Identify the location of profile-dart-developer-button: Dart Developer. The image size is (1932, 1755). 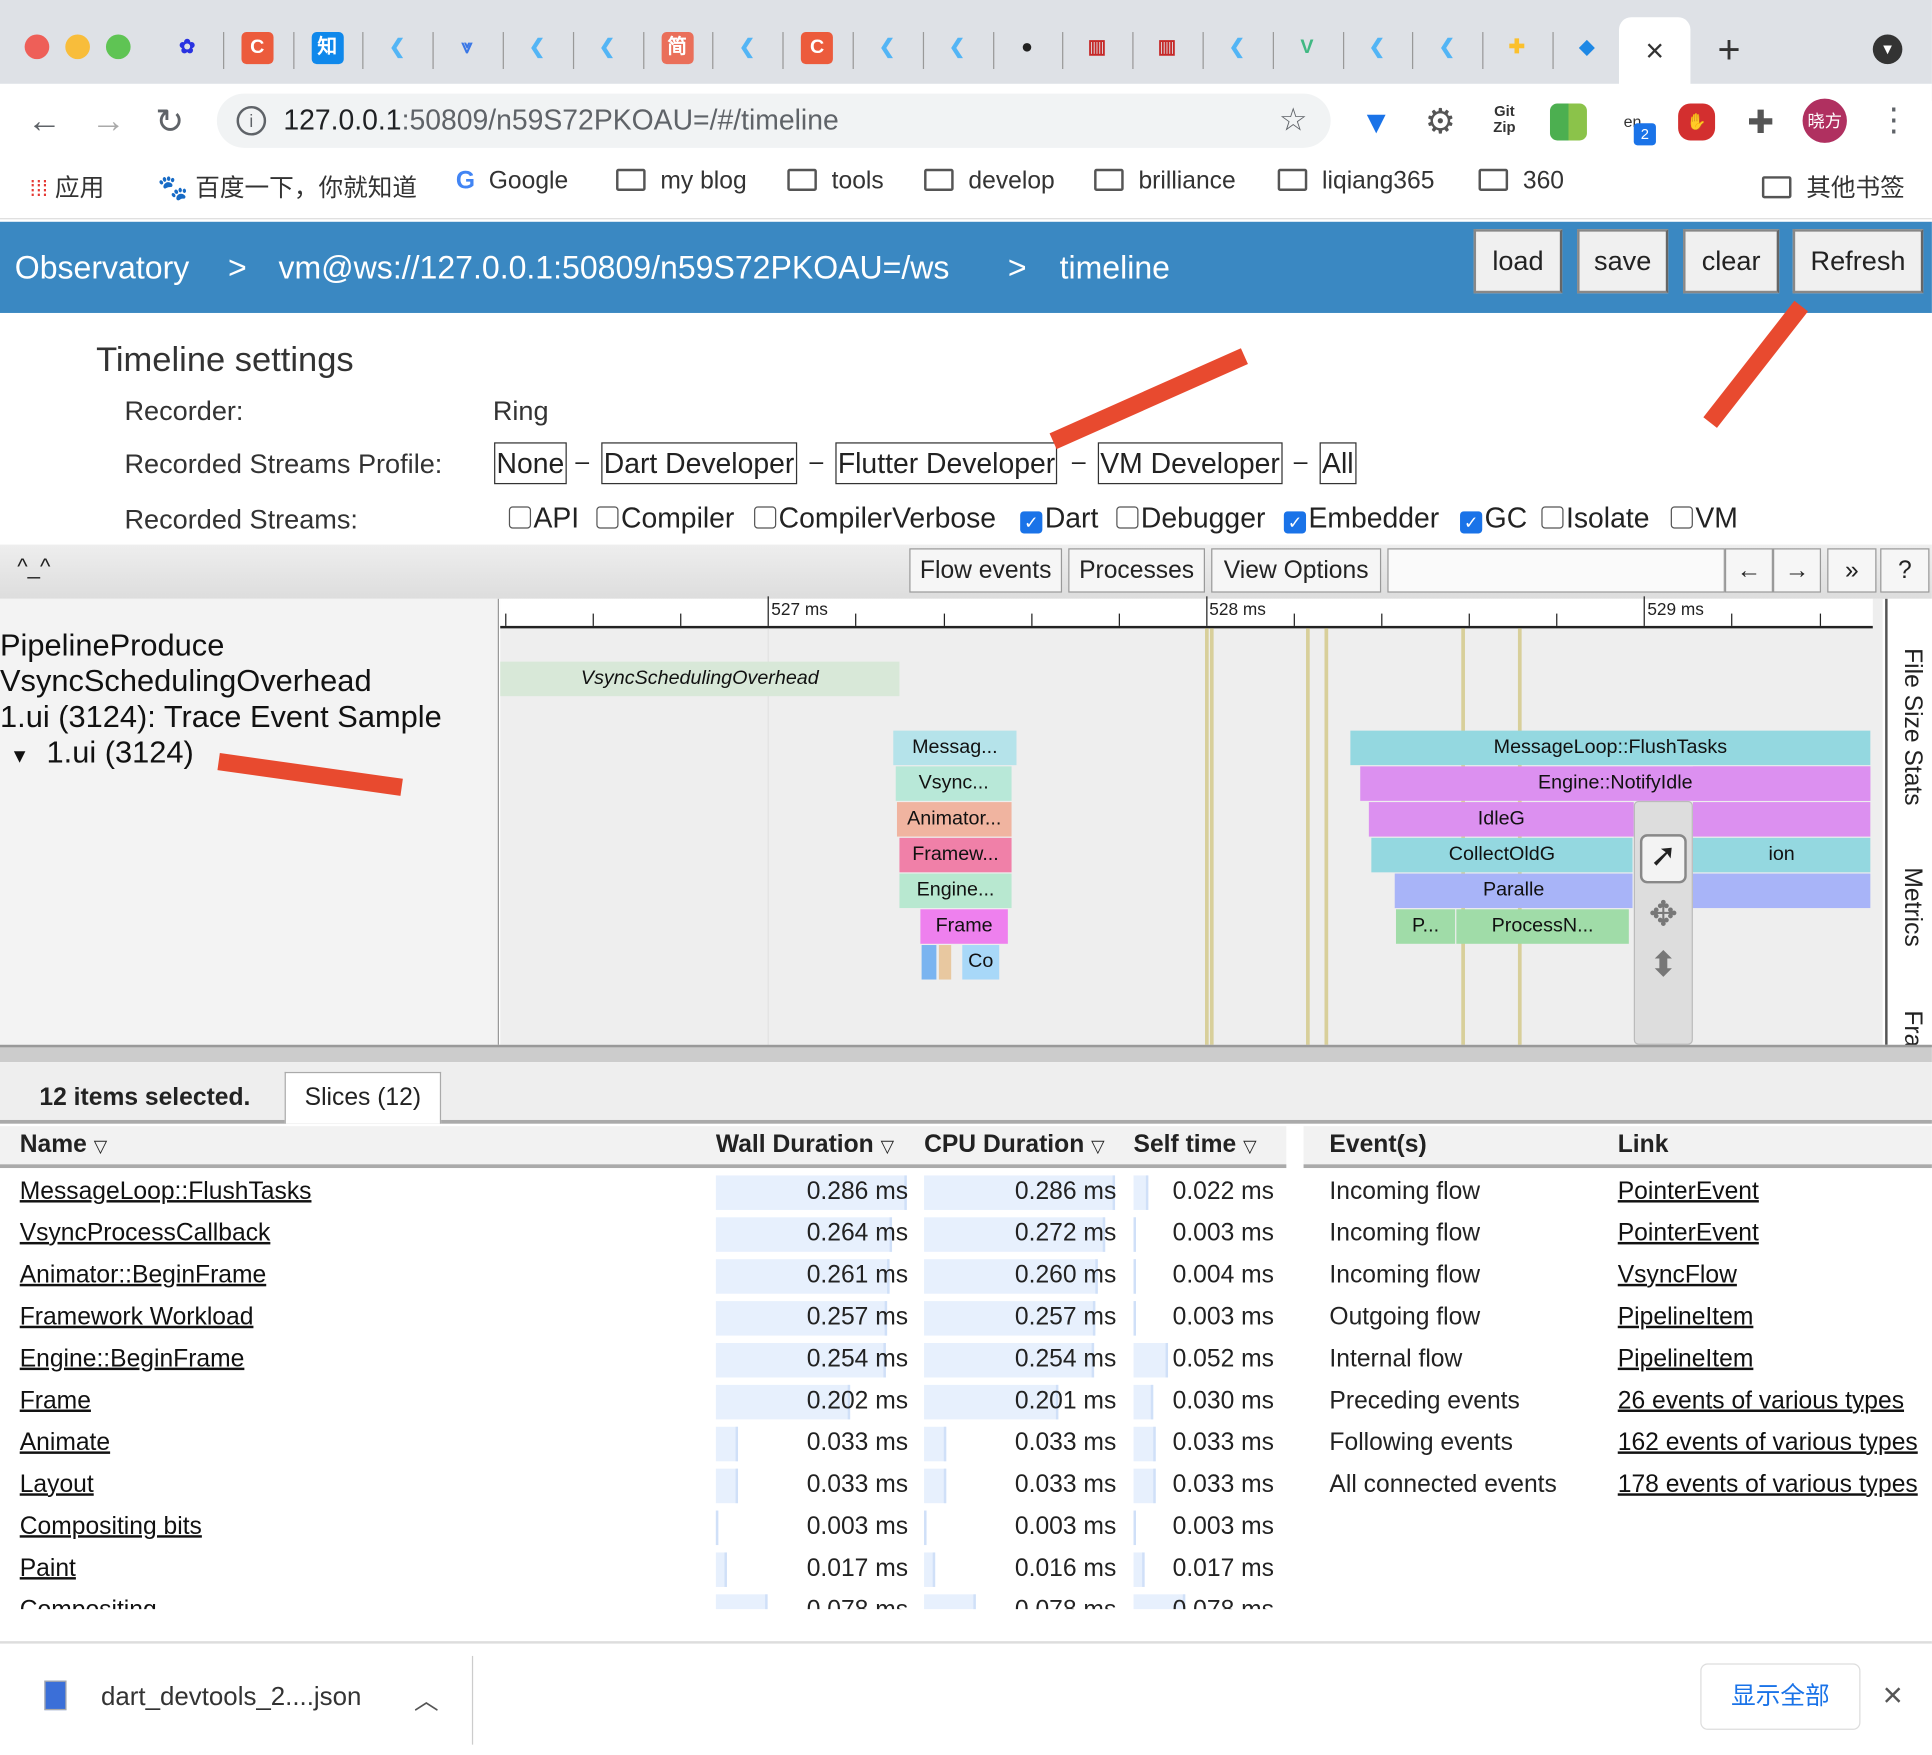
(699, 463).